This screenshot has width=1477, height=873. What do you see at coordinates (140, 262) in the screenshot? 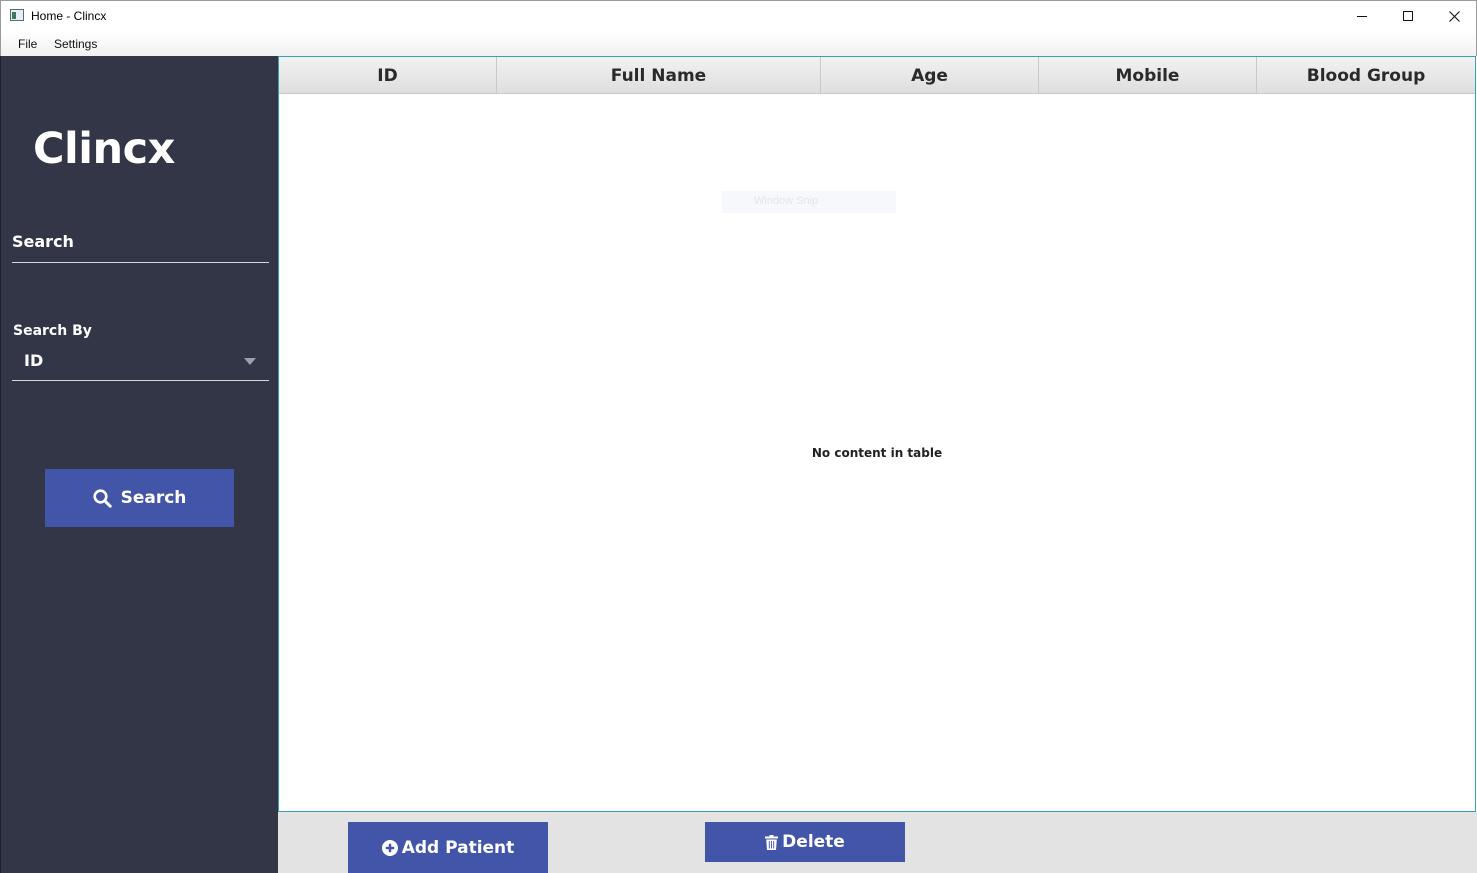
I see `search-field-underline` at bounding box center [140, 262].